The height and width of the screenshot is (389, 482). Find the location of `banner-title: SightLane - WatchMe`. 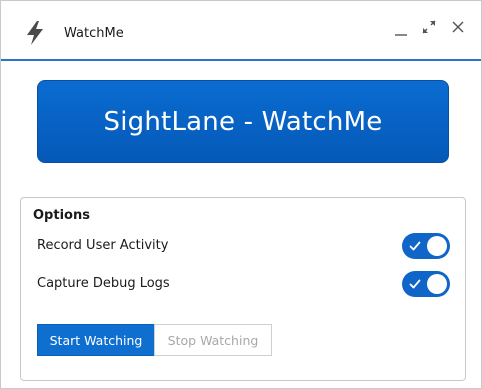

banner-title: SightLane - WatchMe is located at coordinates (243, 121).